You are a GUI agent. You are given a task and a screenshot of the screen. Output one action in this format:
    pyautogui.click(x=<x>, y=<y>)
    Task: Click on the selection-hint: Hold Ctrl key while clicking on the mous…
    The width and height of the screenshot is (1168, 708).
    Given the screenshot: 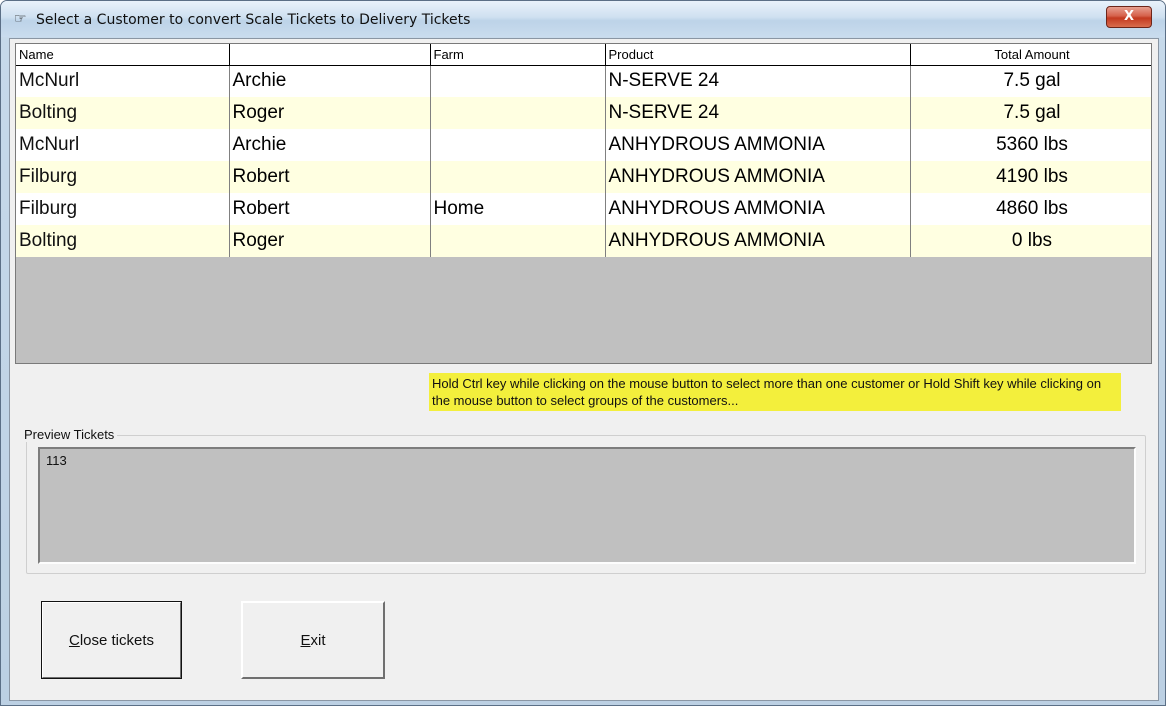 What is the action you would take?
    pyautogui.click(x=775, y=392)
    